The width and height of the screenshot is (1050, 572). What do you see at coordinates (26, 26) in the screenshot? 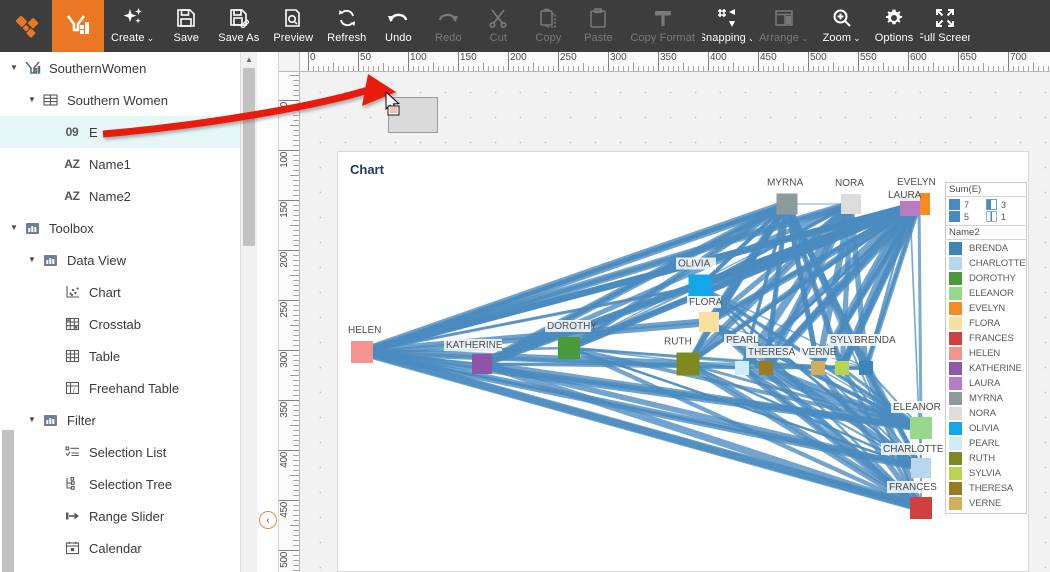
I see `app-logo-icon` at bounding box center [26, 26].